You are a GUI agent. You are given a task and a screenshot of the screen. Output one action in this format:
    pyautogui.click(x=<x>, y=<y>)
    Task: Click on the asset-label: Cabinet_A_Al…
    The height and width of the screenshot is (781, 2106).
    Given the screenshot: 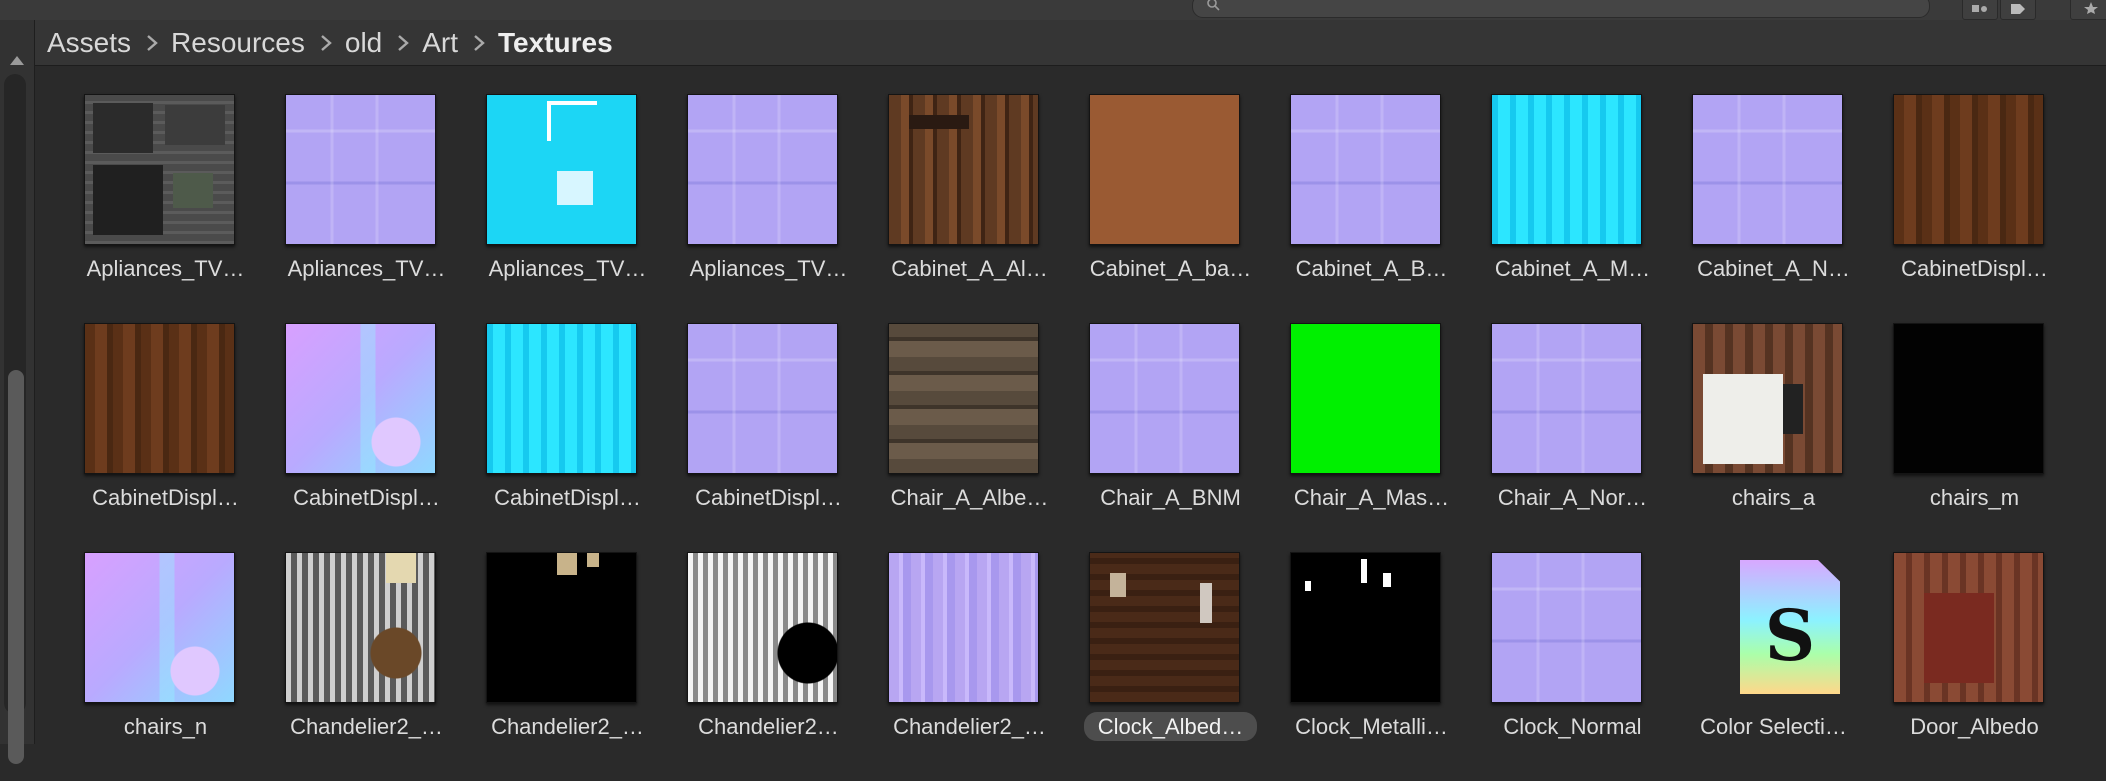 What is the action you would take?
    pyautogui.click(x=969, y=269)
    